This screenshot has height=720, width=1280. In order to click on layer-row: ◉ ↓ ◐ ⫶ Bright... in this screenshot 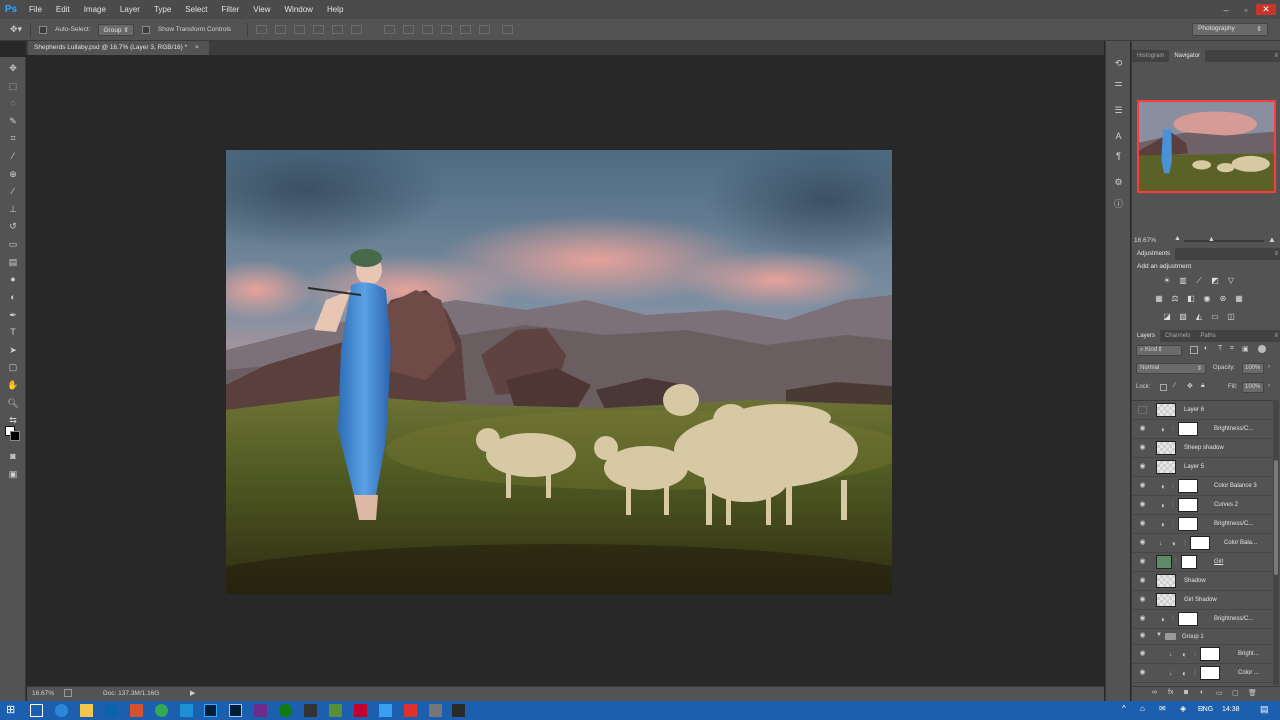, I will do `click(1202, 654)`.